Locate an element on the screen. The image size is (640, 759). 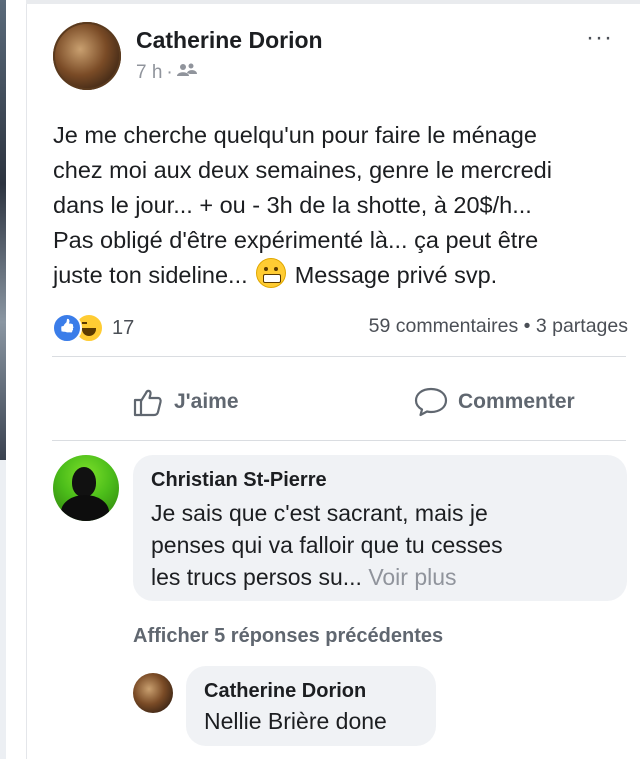
like-icon is located at coordinates (67, 328).